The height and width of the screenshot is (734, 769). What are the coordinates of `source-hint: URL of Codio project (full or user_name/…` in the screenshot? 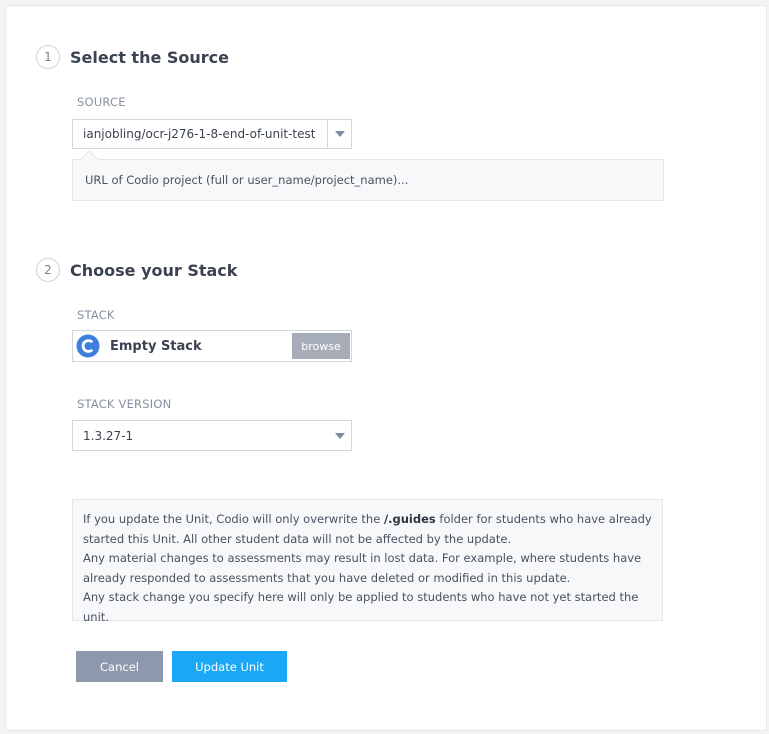 It's located at (368, 175).